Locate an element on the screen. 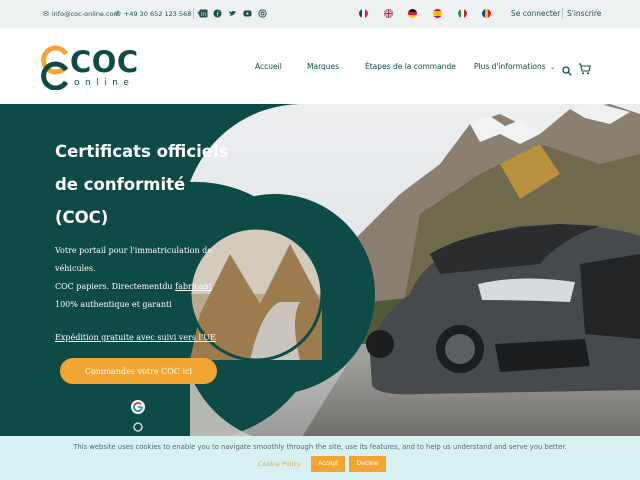 This screenshot has height=480, width=640. hero-title-line-1: Certificats officiels is located at coordinates (142, 151).